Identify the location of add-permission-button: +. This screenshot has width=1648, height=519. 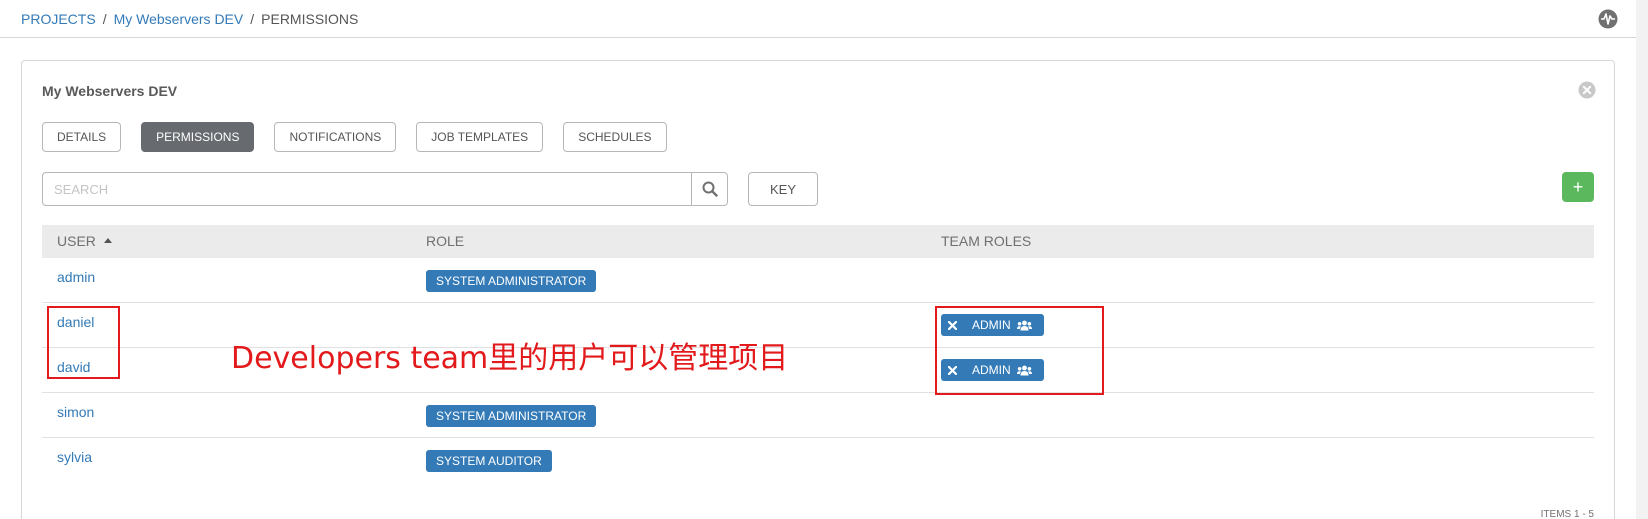
(1578, 187).